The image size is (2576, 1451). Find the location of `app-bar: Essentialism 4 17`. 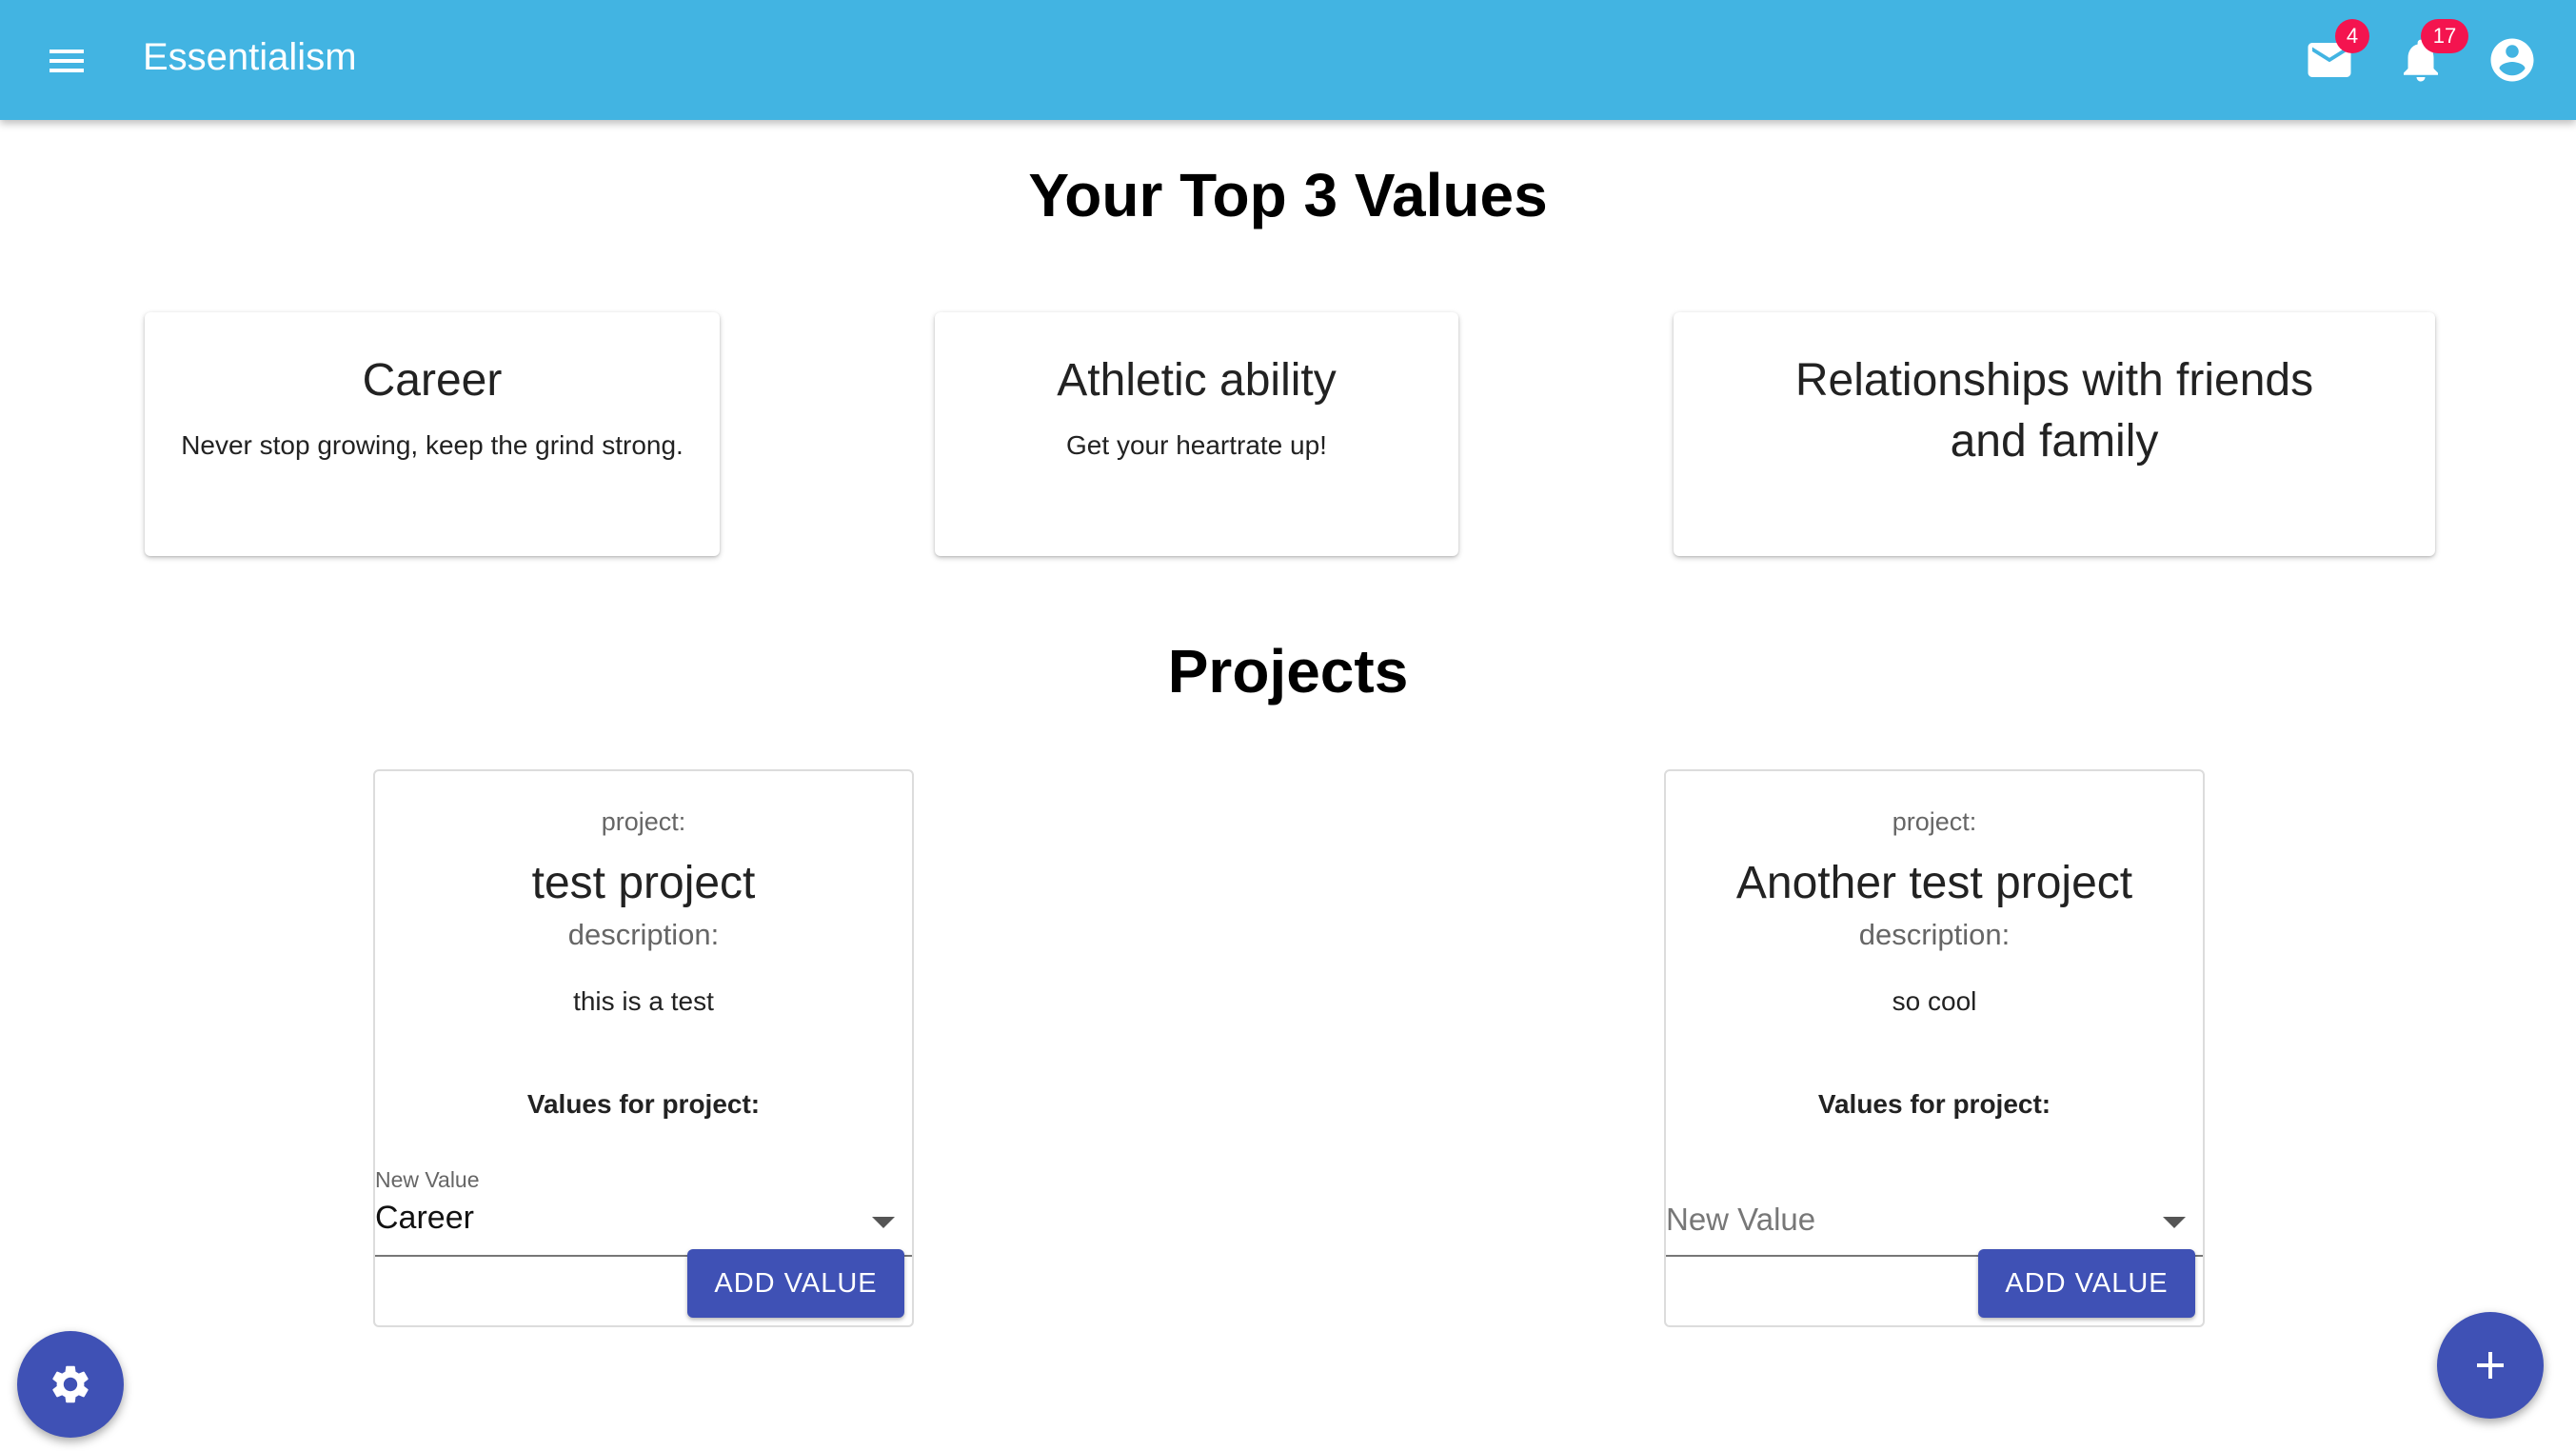

app-bar: Essentialism 4 17 is located at coordinates (1288, 60).